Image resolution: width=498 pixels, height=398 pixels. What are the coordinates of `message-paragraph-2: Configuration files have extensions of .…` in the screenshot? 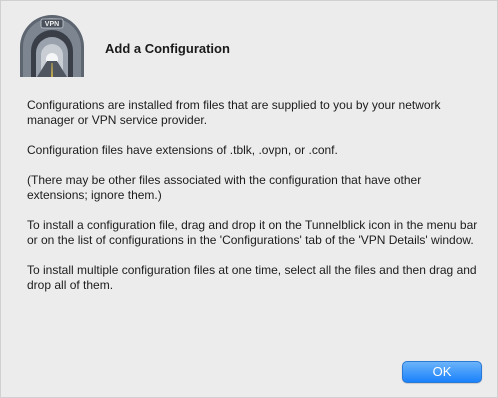 It's located at (182, 150).